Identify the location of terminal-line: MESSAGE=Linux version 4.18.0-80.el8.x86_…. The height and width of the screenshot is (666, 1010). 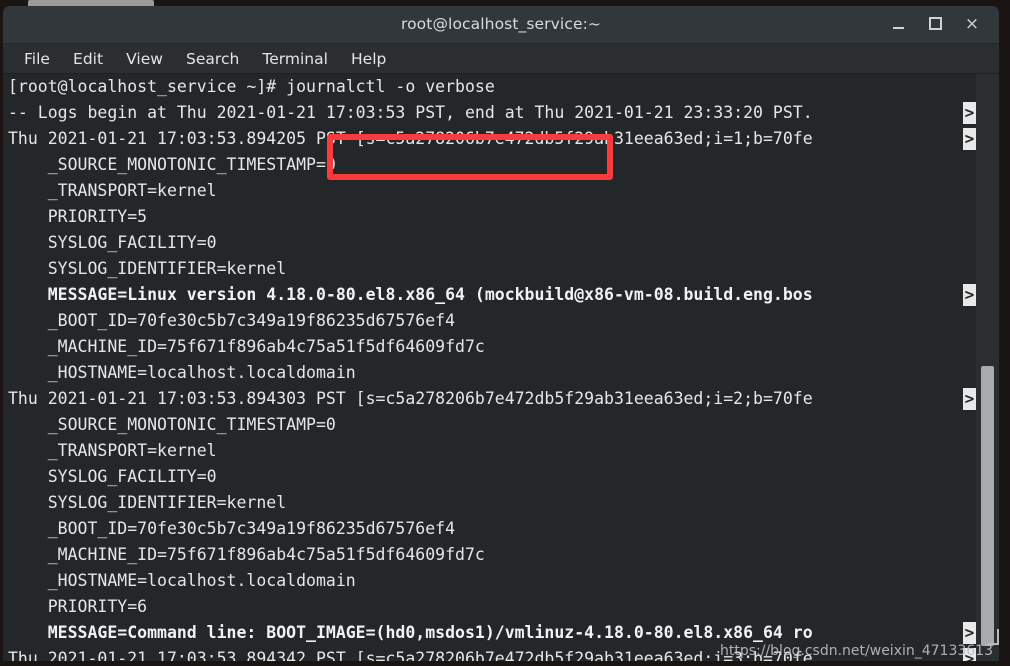
(489, 295).